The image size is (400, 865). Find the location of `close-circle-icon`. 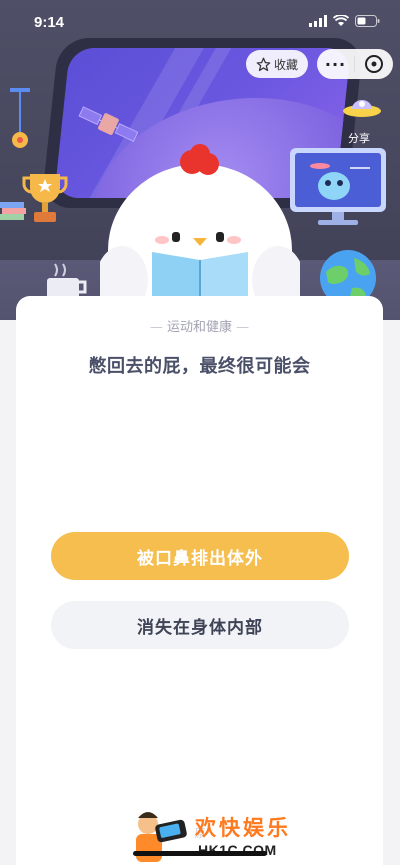

close-circle-icon is located at coordinates (373, 64).